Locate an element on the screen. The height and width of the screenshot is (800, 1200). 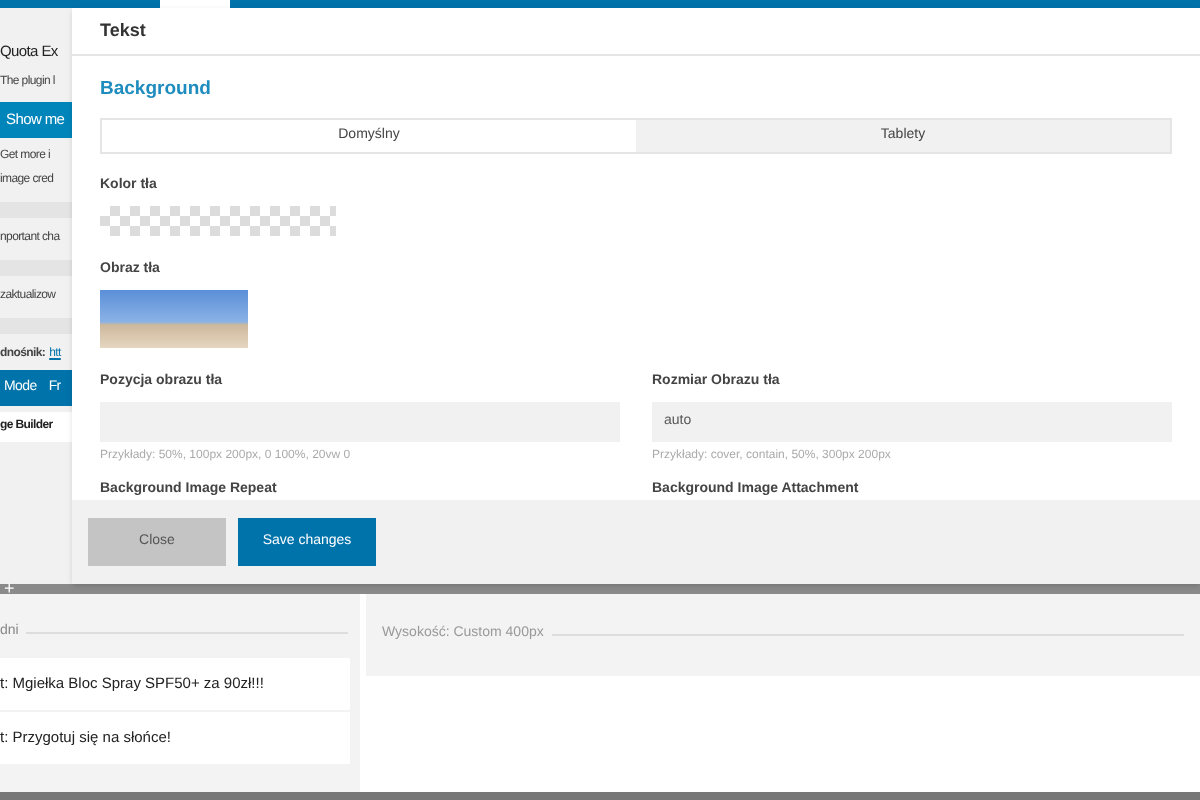
modal-title: Tekst is located at coordinates (123, 30).